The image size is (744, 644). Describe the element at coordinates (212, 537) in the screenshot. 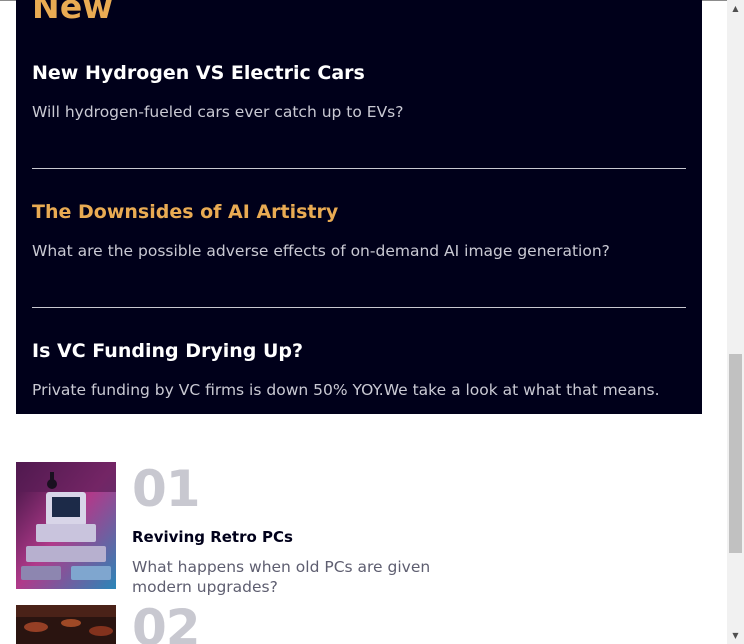

I see `article-title: Reviving Retro PCs` at that location.